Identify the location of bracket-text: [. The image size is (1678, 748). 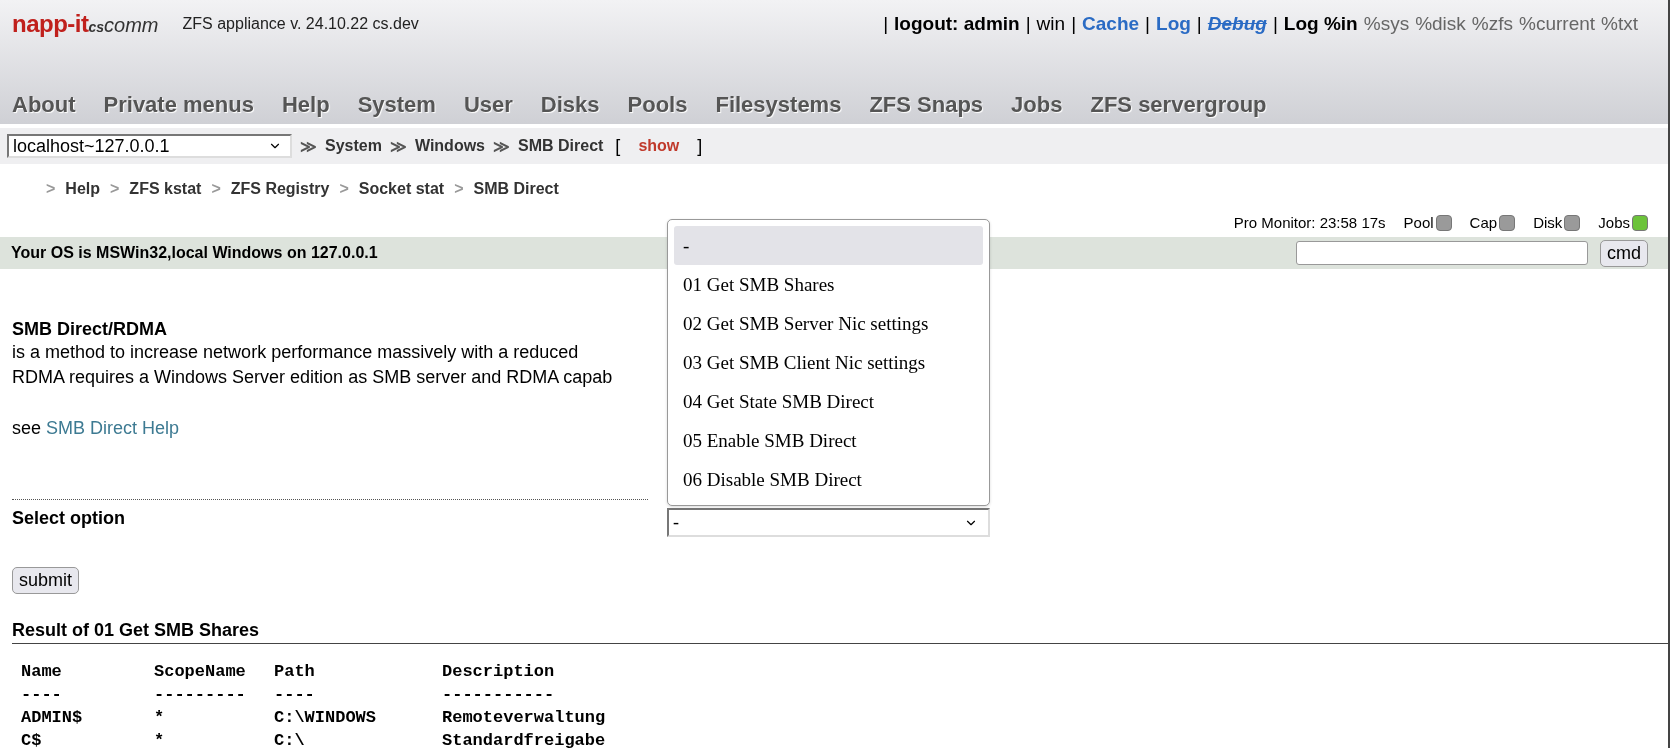
(618, 146).